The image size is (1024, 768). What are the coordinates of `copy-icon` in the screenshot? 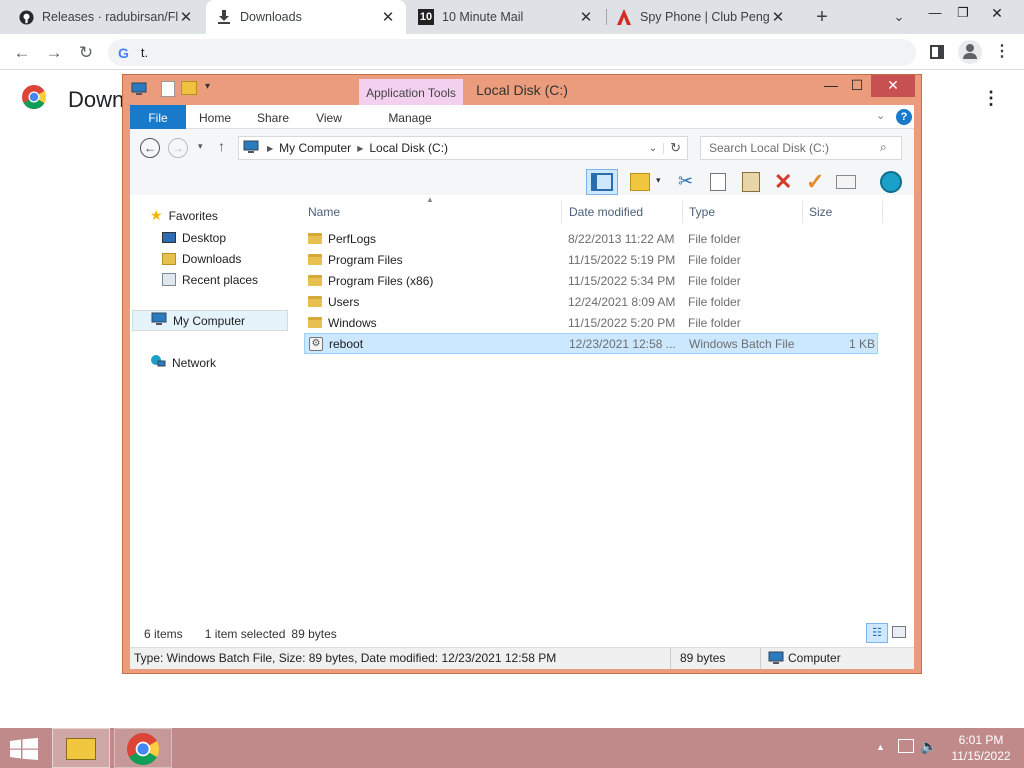 It's located at (718, 182).